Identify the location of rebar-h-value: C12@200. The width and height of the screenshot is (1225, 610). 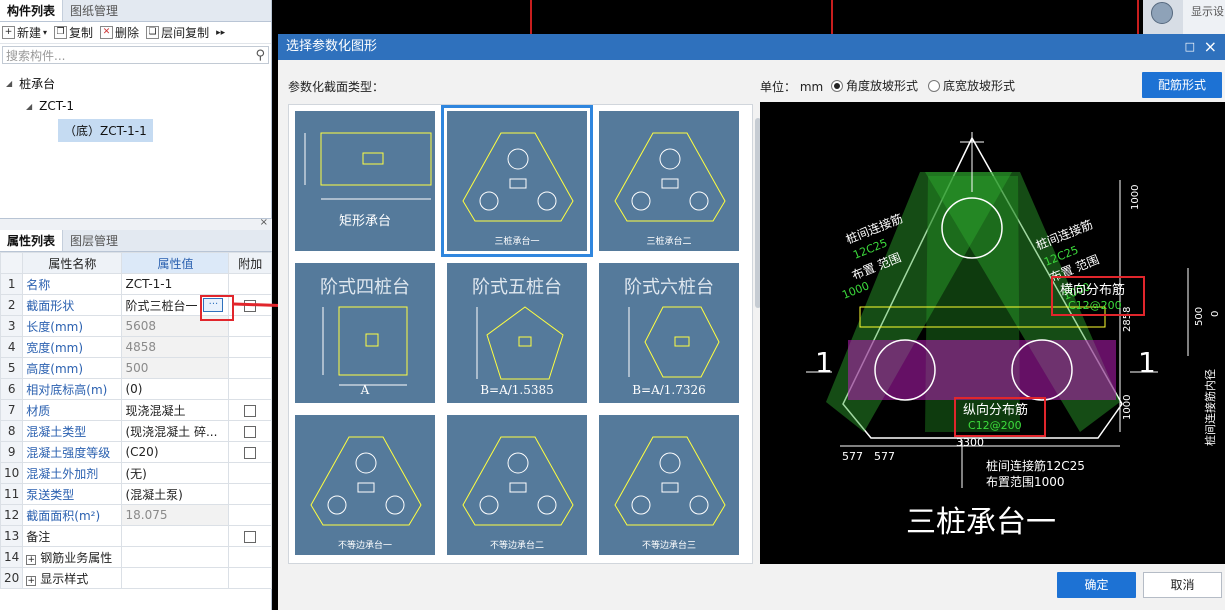
(1095, 305).